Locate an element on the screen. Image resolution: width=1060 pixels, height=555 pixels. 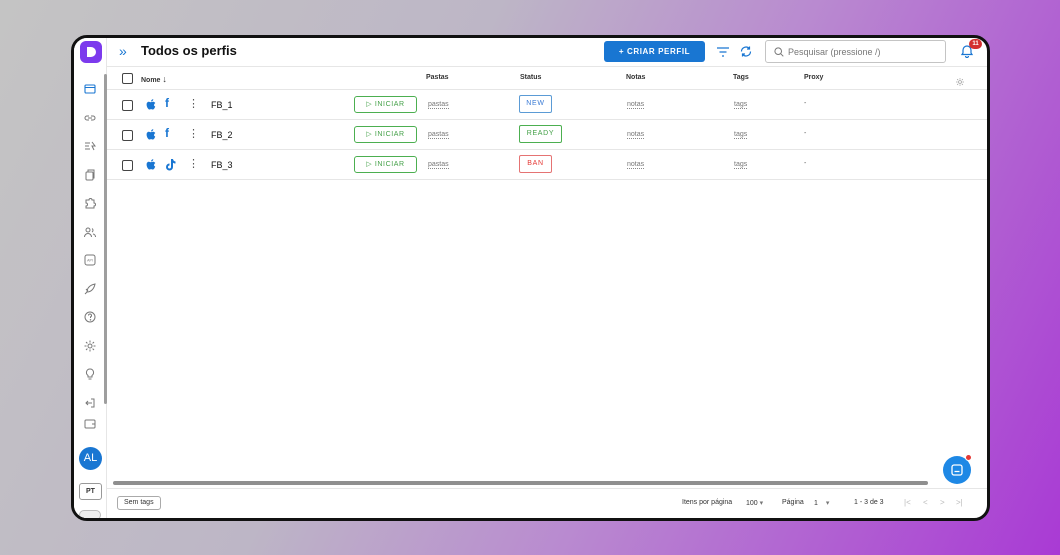
page-title: Todos os perfis is located at coordinates (189, 50).